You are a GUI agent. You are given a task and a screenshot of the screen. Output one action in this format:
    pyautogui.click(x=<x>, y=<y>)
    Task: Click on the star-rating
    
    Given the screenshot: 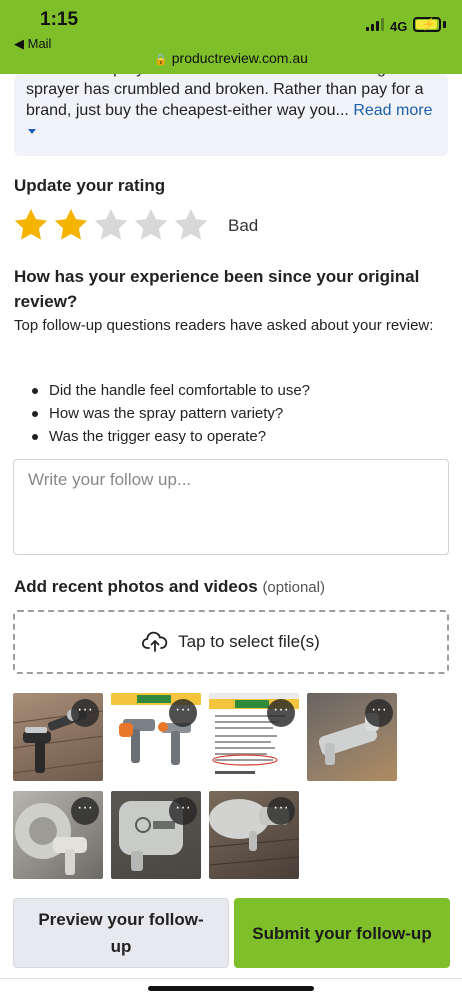 What is the action you would take?
    pyautogui.click(x=111, y=226)
    